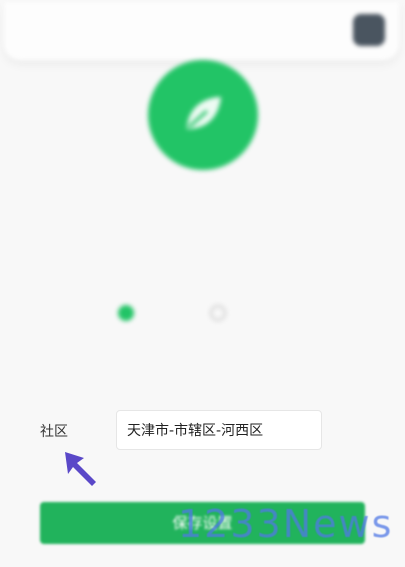  I want to click on arrow-pointer-icon, so click(80, 469).